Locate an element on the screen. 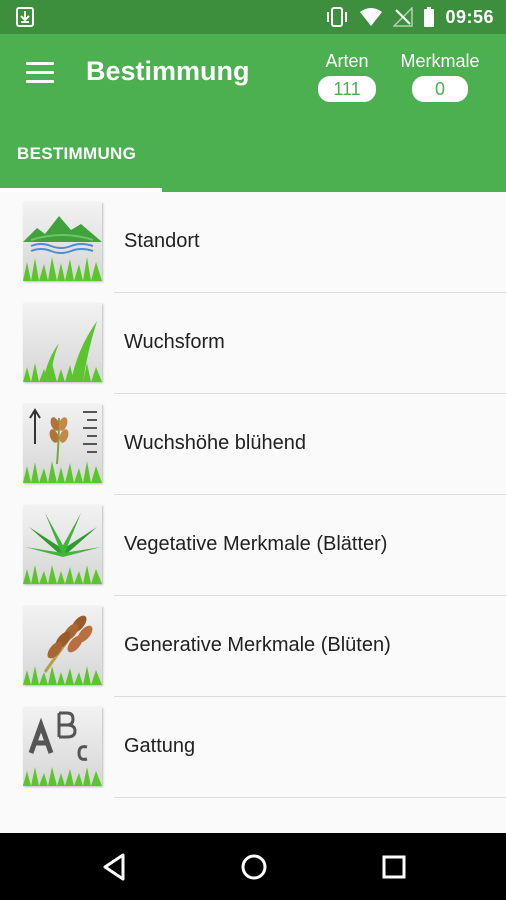 The image size is (506, 900). status-bar: 09:56 is located at coordinates (253, 17).